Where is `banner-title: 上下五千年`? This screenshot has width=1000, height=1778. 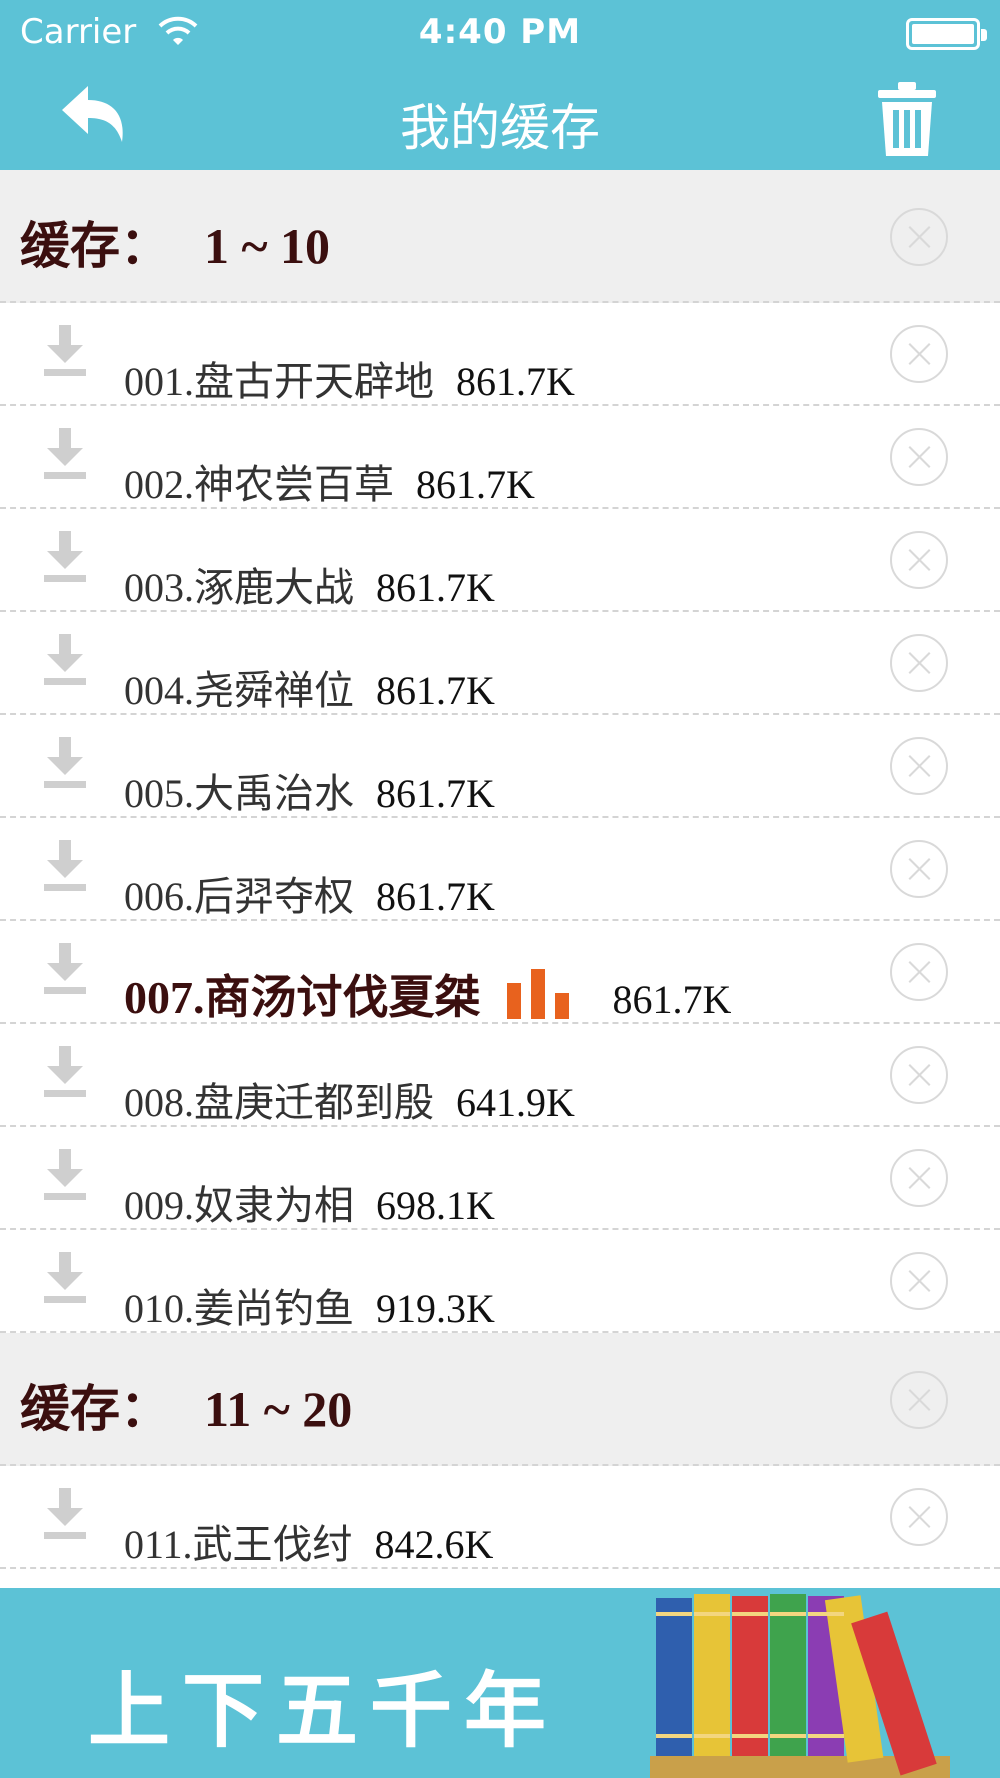 banner-title: 上下五千年 is located at coordinates (323, 1711).